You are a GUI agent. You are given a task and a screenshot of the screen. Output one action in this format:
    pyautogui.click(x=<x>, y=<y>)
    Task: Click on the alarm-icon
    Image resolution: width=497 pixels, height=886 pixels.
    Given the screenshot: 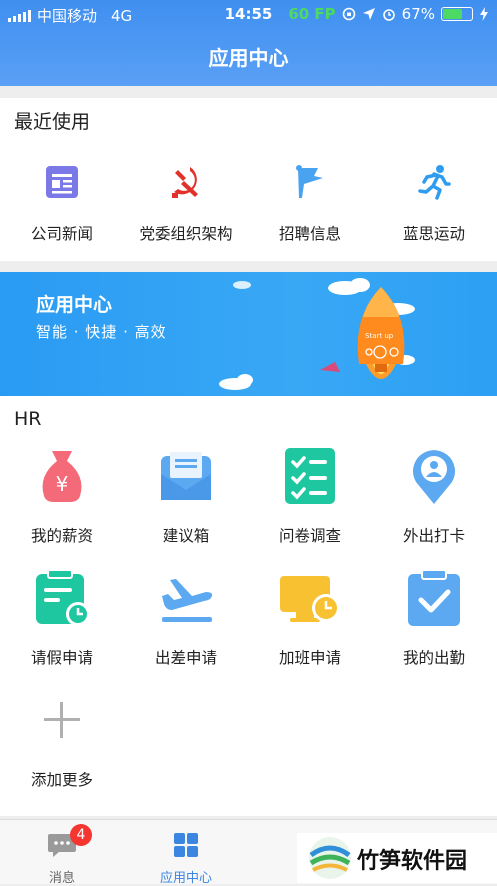 What is the action you would take?
    pyautogui.click(x=388, y=15)
    